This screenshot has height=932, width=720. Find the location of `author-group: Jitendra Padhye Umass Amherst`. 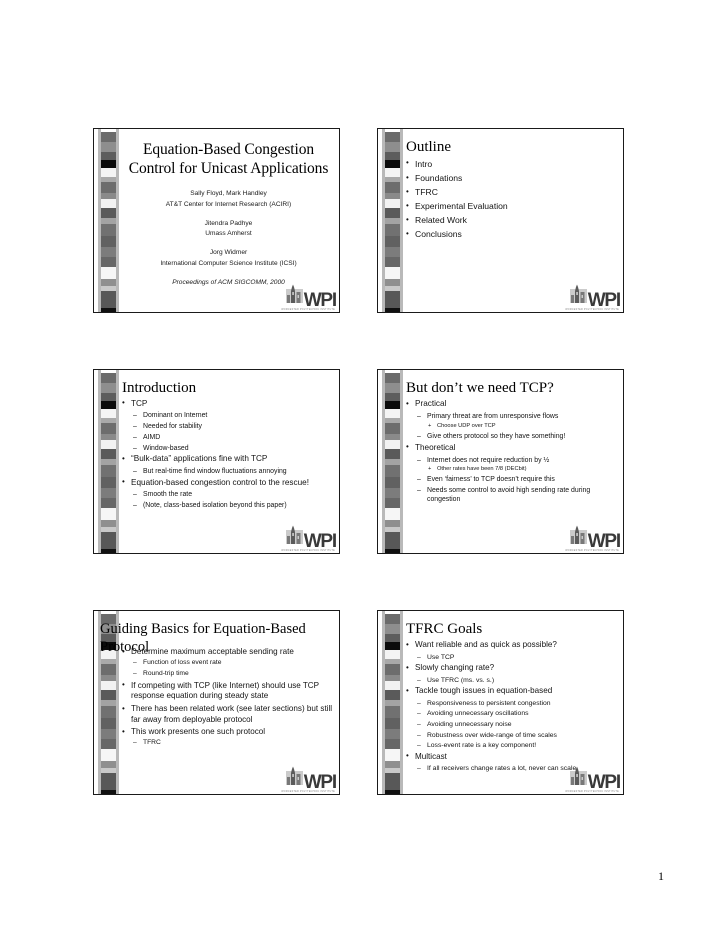

author-group: Jitendra Padhye Umass Amherst is located at coordinates (228, 229).